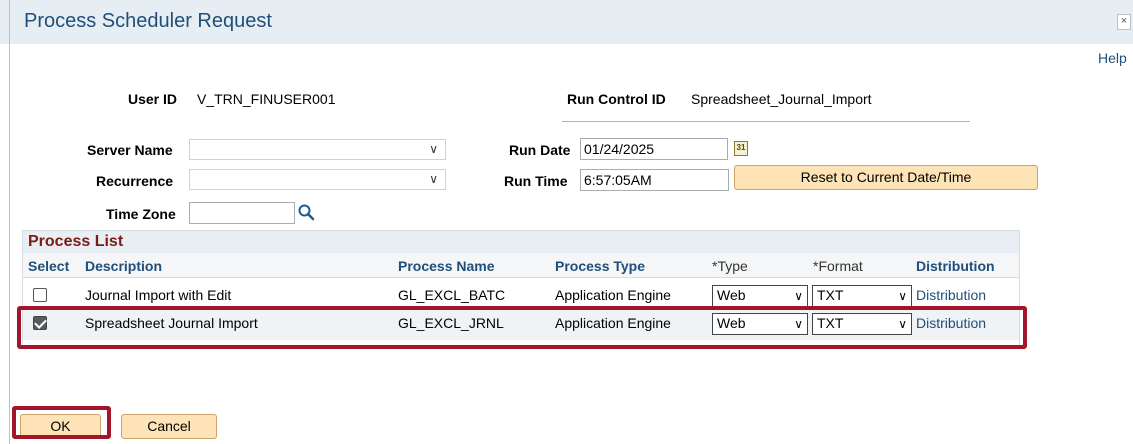 This screenshot has height=444, width=1133. What do you see at coordinates (521, 242) in the screenshot?
I see `process-list-title: Process List` at bounding box center [521, 242].